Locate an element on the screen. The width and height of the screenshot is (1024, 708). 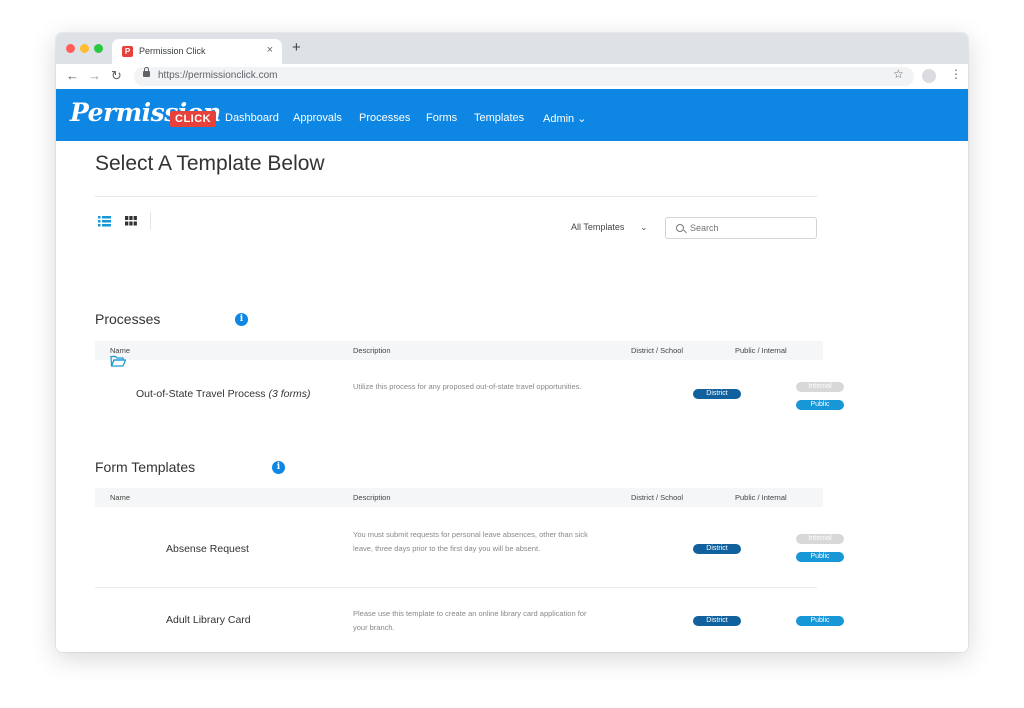
chevron-down-icon: ⌄ is located at coordinates (644, 227).